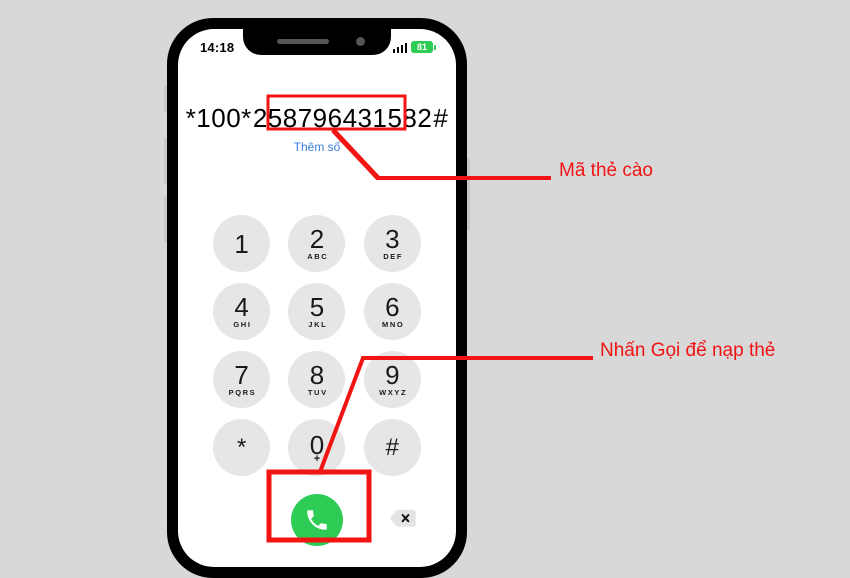 This screenshot has width=850, height=578. Describe the element at coordinates (217, 47) in the screenshot. I see `status-time: 14:18` at that location.